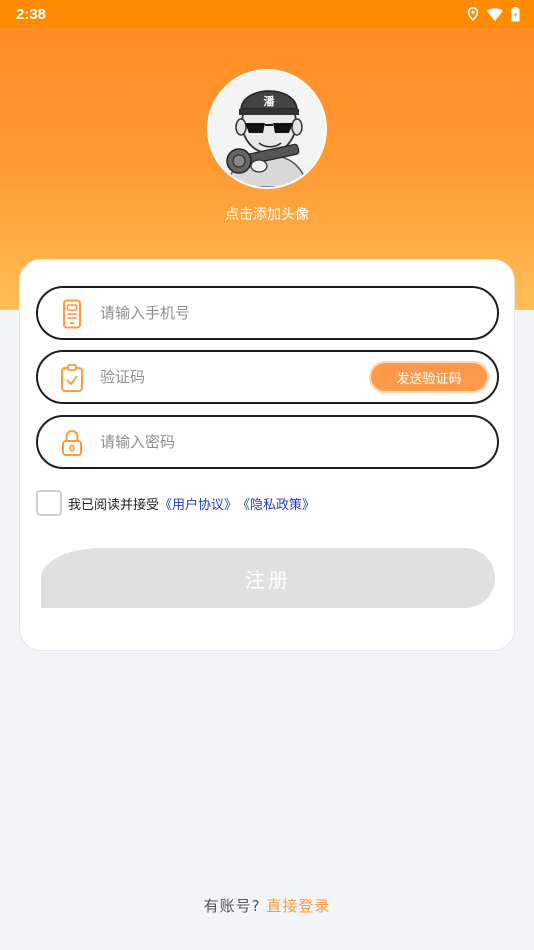 The image size is (534, 950). I want to click on status-bar: 2:38, so click(267, 14).